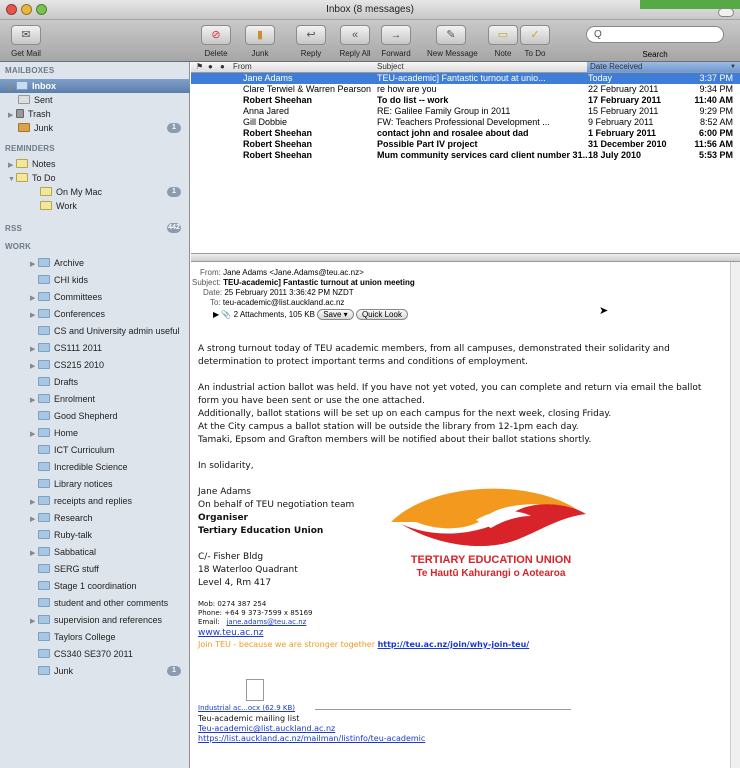 The image size is (740, 768). Describe the element at coordinates (71, 484) in the screenshot. I see `sidebar-item-folder: Library notices` at that location.